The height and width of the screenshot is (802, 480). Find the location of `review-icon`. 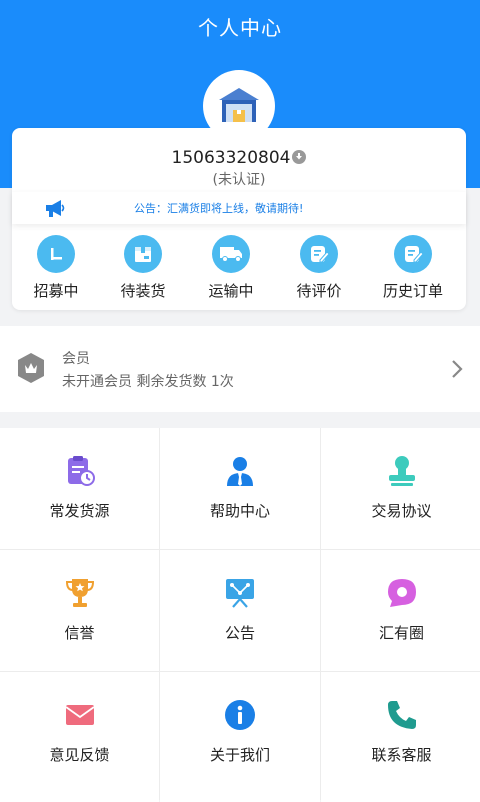

review-icon is located at coordinates (319, 254).